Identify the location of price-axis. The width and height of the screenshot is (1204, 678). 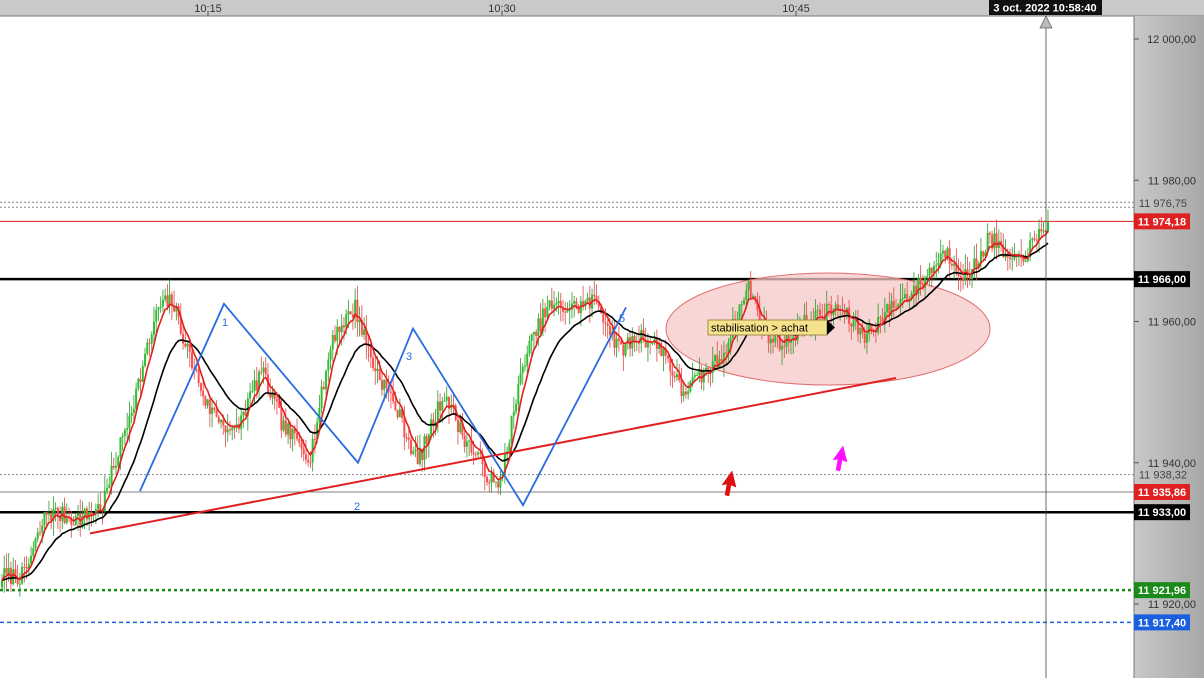
(1169, 347).